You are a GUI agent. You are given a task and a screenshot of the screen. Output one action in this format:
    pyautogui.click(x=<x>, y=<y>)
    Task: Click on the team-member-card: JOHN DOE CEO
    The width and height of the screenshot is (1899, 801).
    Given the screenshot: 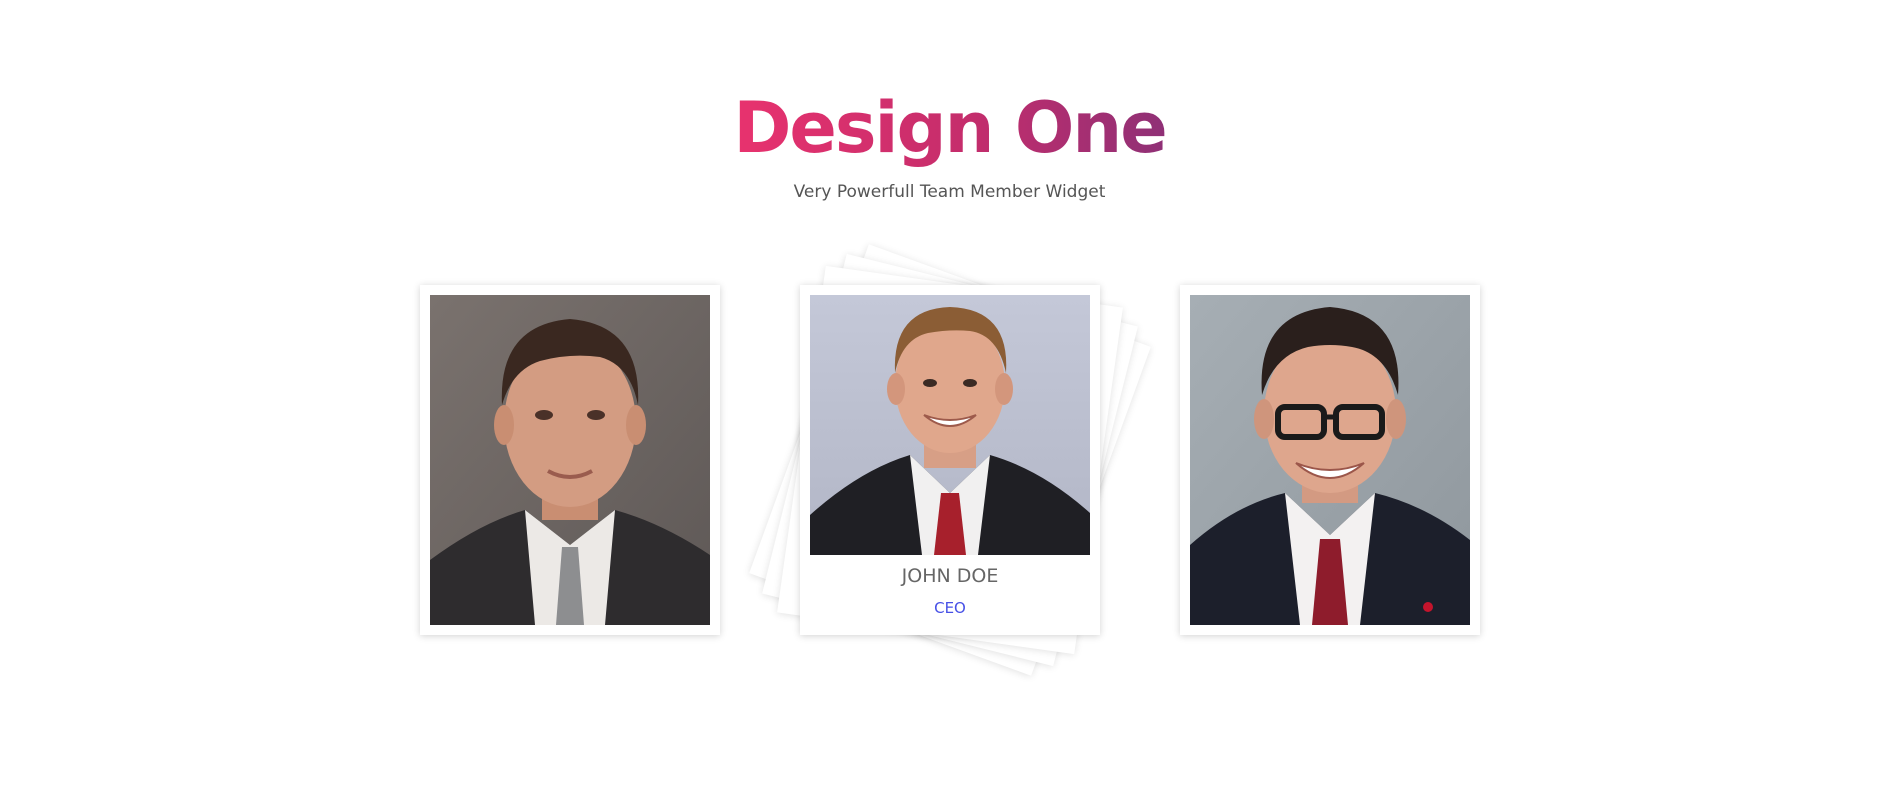 What is the action you would take?
    pyautogui.click(x=950, y=460)
    